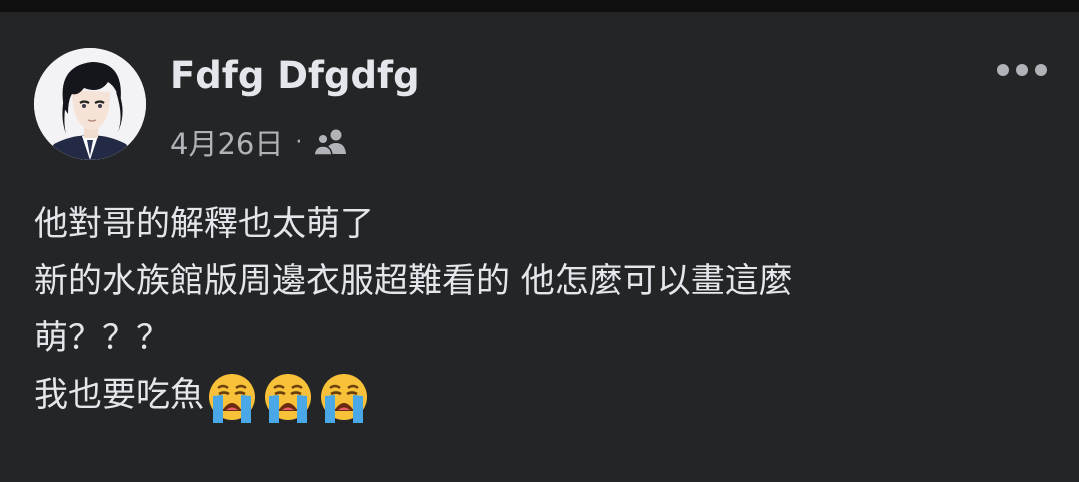 The width and height of the screenshot is (1079, 482). I want to click on post-line: 萌？？？, so click(102, 338).